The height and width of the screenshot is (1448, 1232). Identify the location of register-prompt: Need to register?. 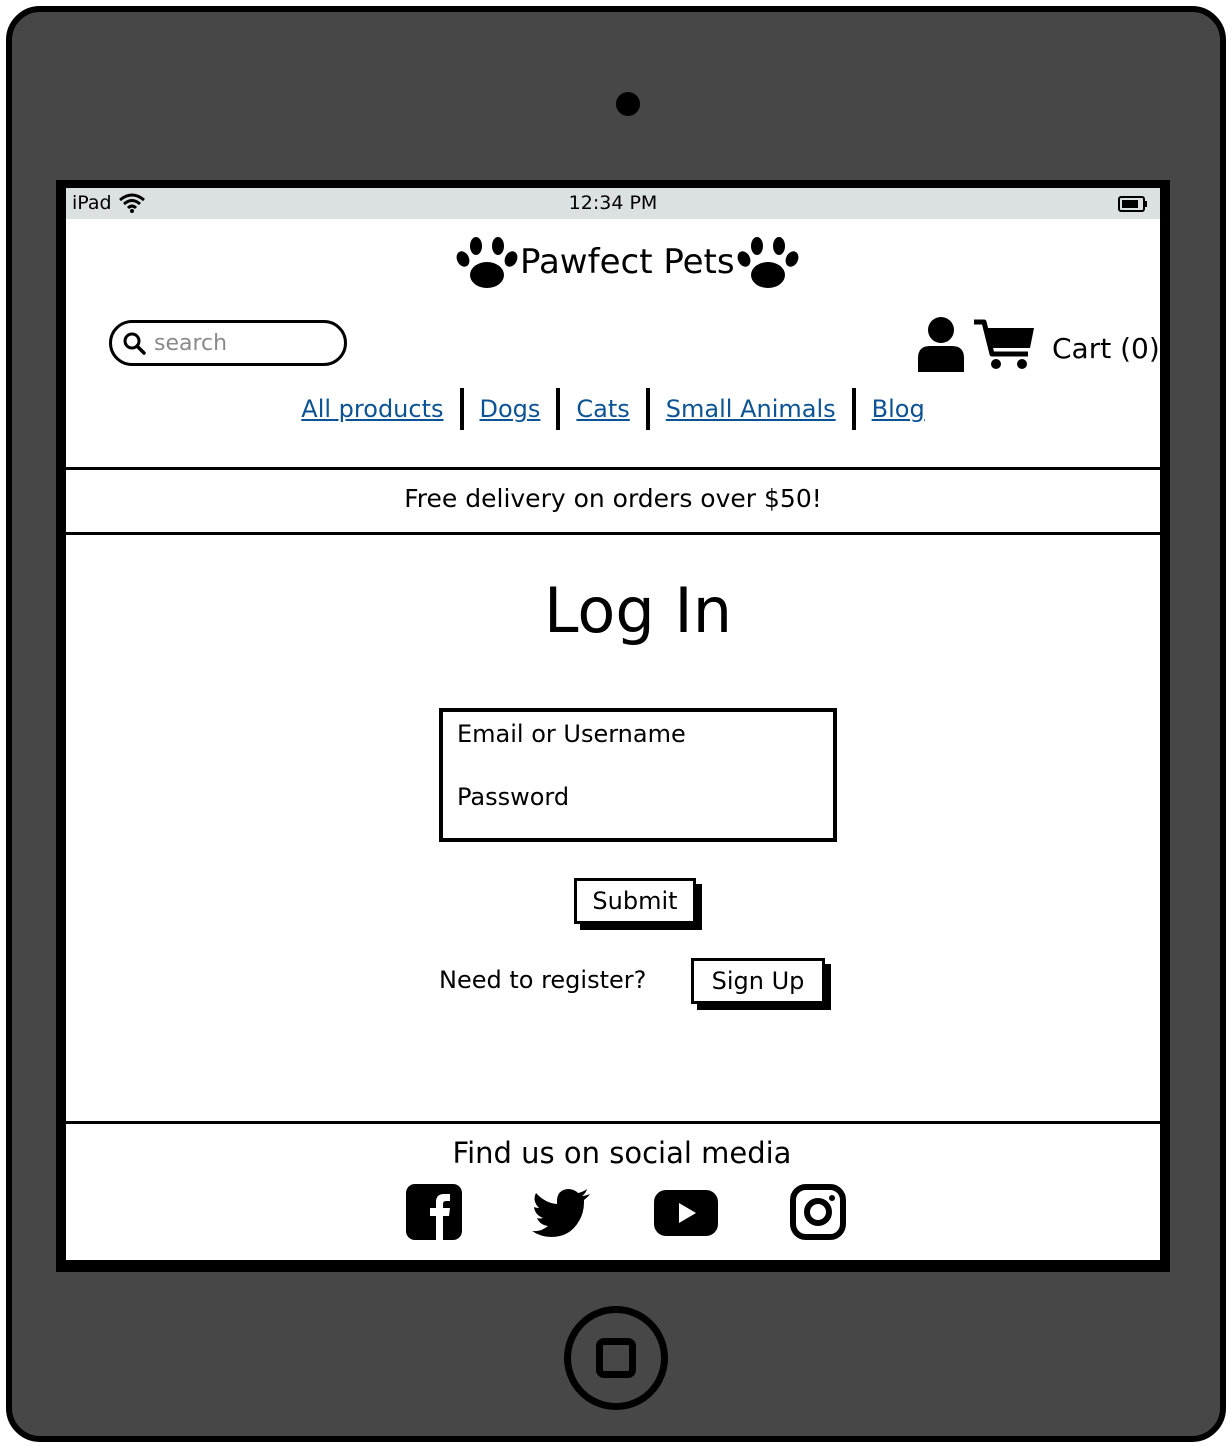
(543, 980).